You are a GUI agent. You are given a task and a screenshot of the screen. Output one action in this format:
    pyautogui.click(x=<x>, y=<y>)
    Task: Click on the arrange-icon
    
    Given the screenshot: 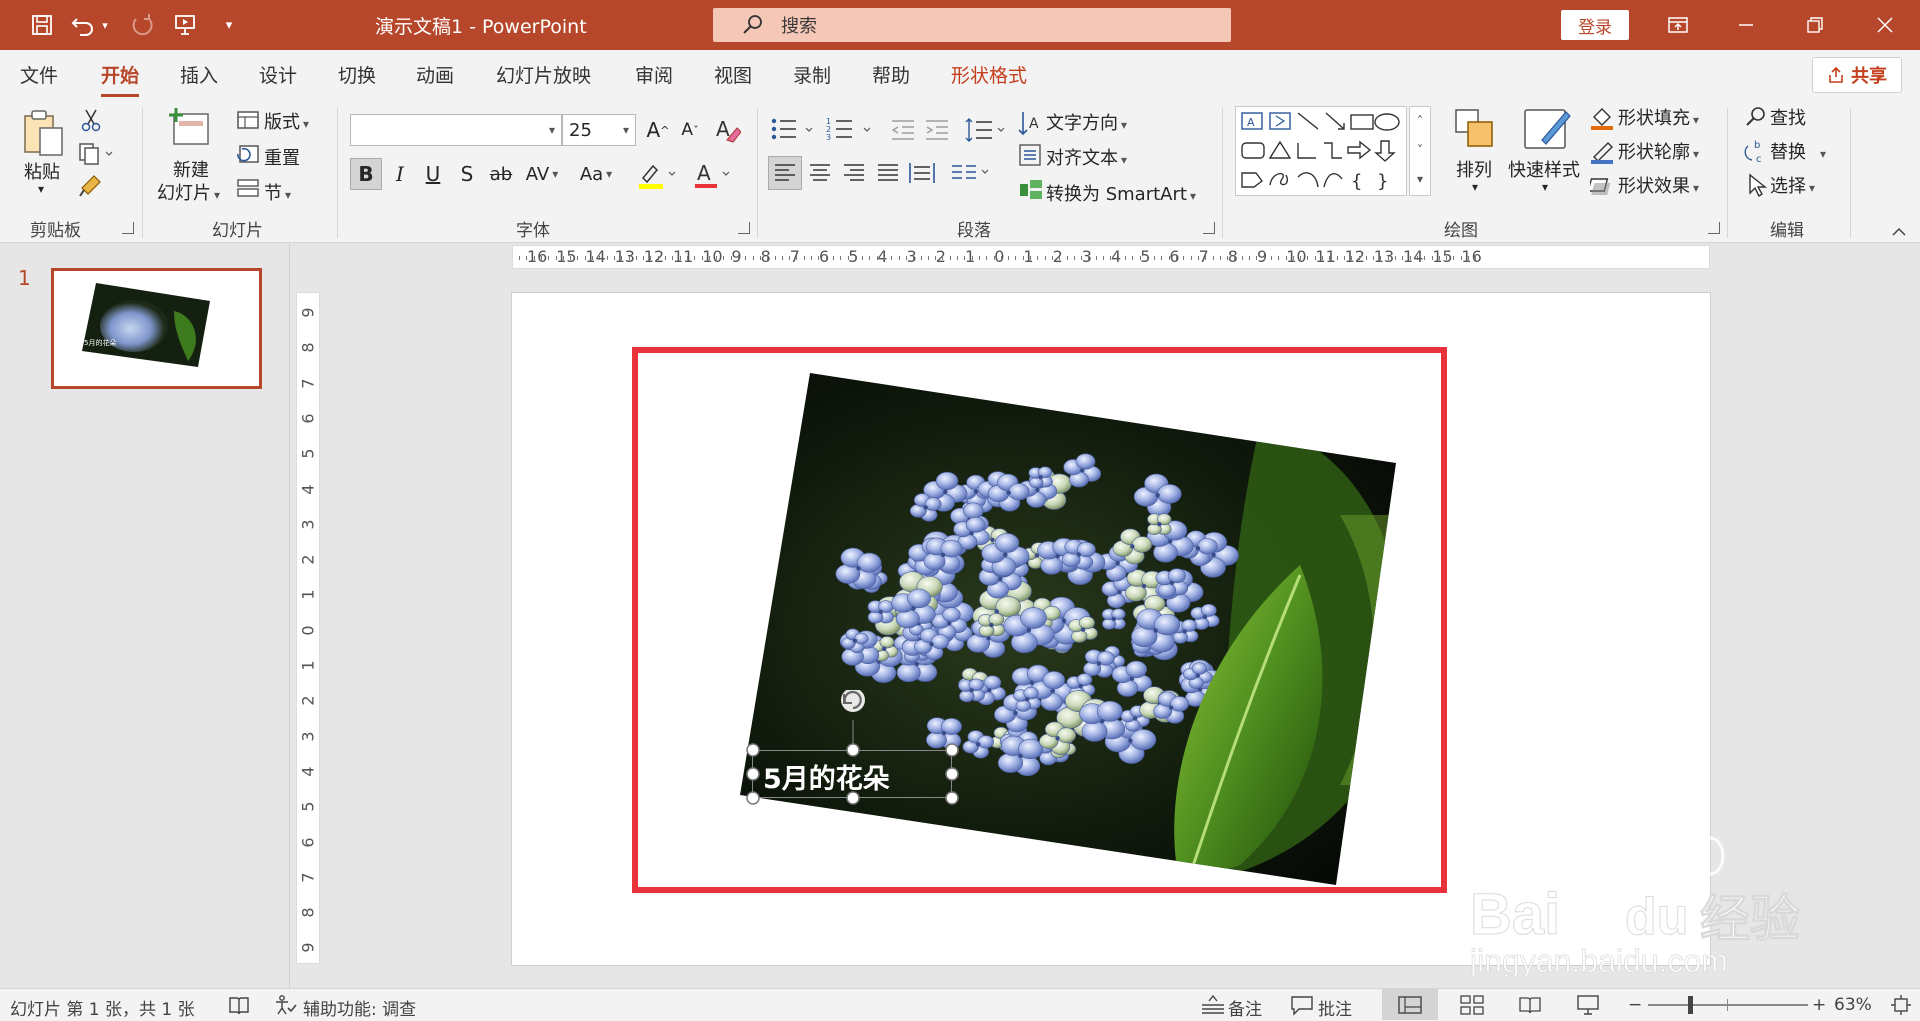 What is the action you would take?
    pyautogui.click(x=1475, y=131)
    